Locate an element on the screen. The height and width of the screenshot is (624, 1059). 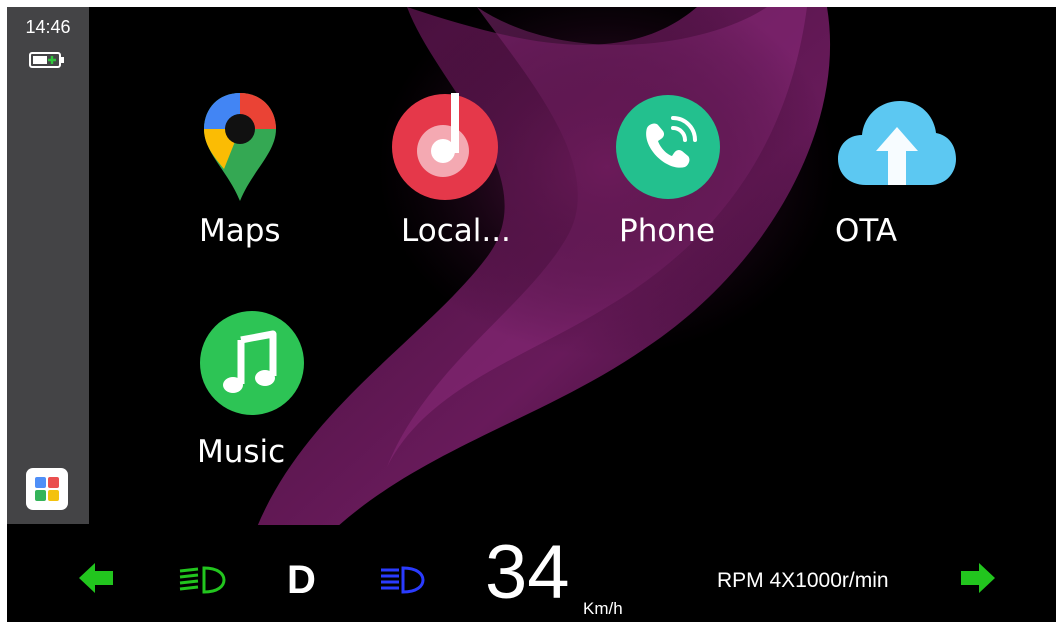
app-label: OTA is located at coordinates (866, 231).